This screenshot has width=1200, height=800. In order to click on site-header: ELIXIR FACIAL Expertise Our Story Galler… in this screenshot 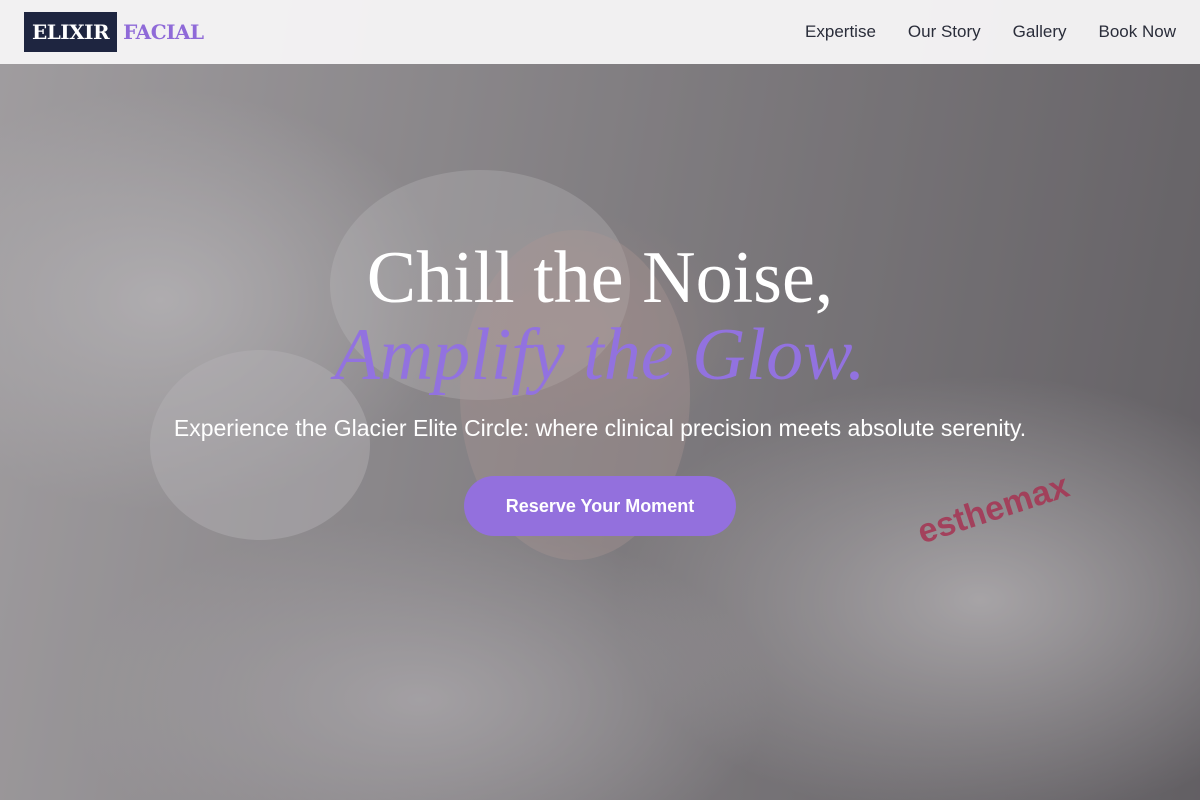, I will do `click(600, 32)`.